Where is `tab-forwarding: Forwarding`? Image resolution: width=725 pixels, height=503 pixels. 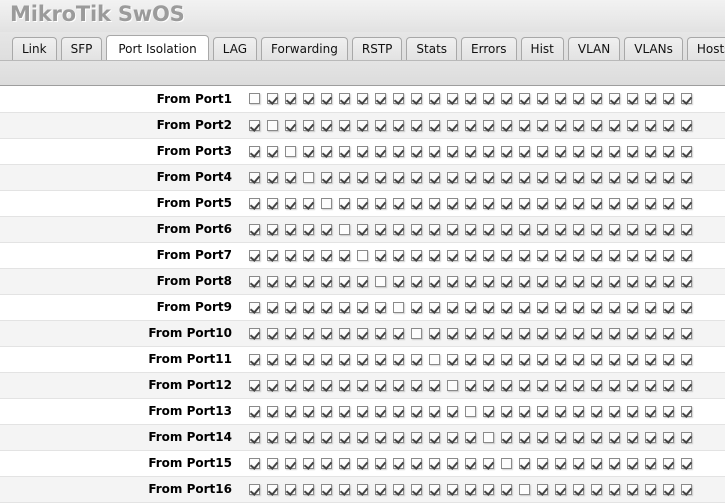
tab-forwarding: Forwarding is located at coordinates (304, 48).